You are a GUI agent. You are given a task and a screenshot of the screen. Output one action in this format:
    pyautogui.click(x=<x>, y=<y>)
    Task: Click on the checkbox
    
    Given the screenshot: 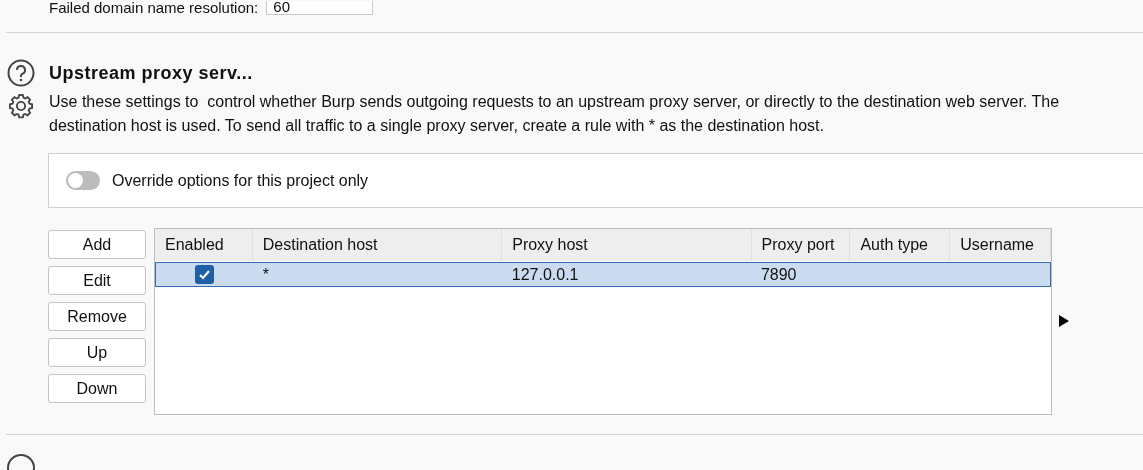 What is the action you would take?
    pyautogui.click(x=204, y=274)
    